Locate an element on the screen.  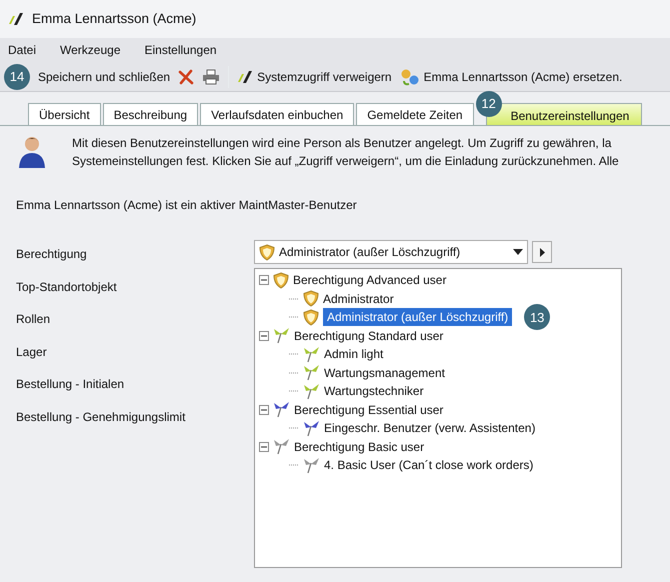
callout-badge: 12 is located at coordinates (489, 104).